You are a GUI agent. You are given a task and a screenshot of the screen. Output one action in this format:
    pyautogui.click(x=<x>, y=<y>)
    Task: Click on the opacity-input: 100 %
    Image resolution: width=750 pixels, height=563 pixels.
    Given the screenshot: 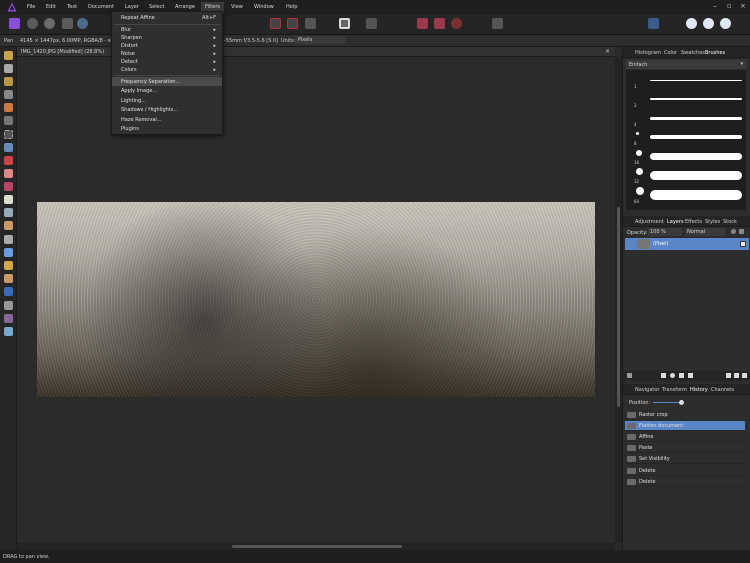 What is the action you would take?
    pyautogui.click(x=665, y=232)
    